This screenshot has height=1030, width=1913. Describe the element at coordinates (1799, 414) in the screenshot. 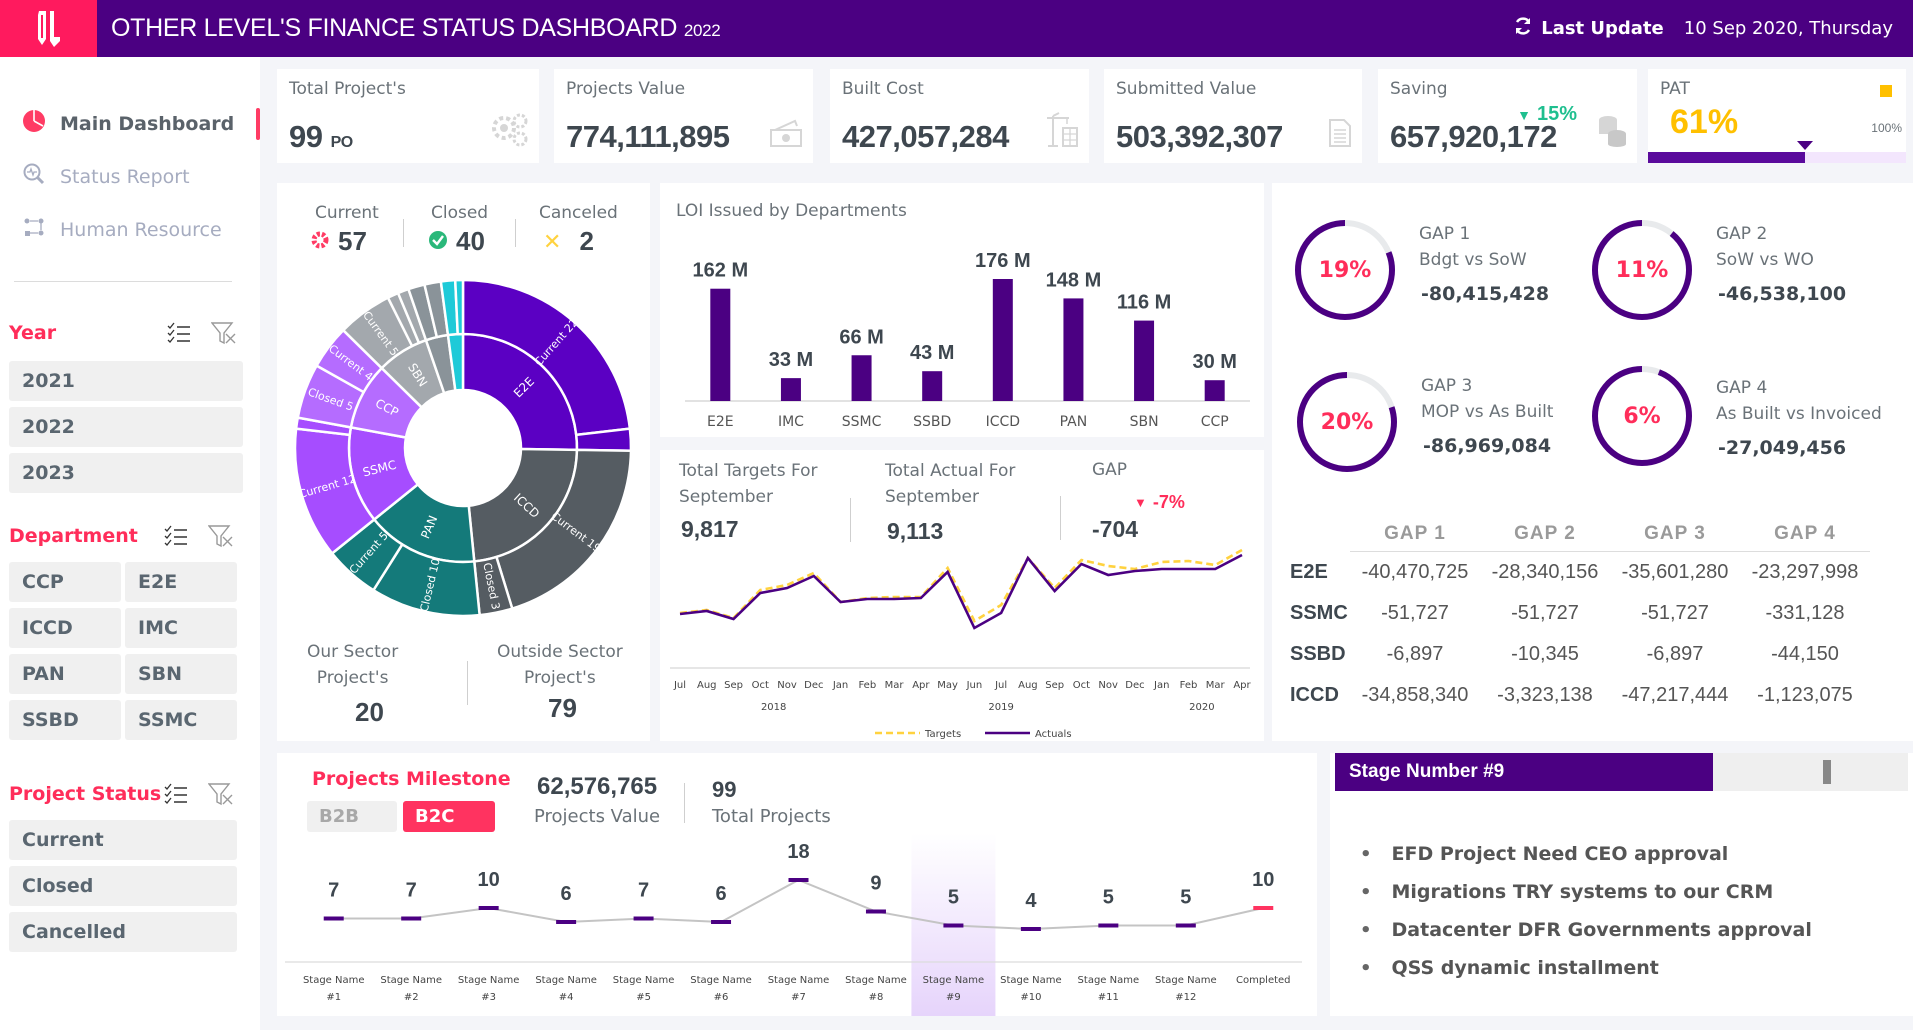

I see `gap-subtitle: As Built vs Invoiced` at that location.